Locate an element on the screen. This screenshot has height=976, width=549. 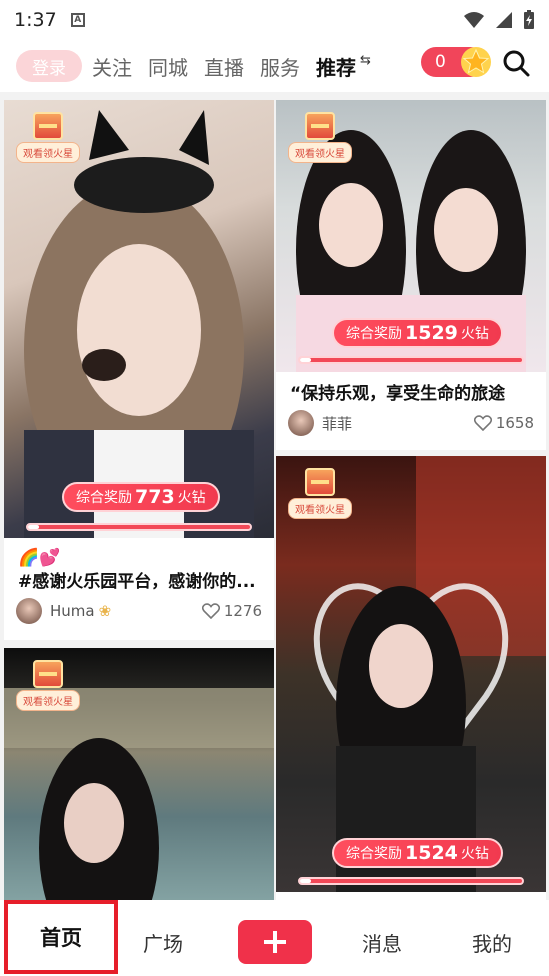
card-cover-image: 观看领火星 综合奖励 1529 火钻 is located at coordinates (411, 236).